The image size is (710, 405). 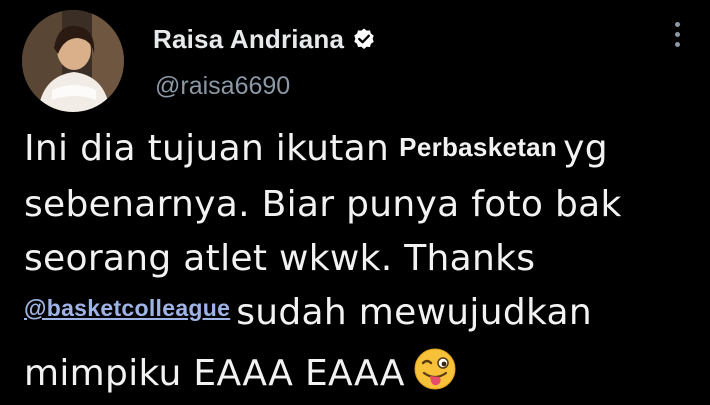 What do you see at coordinates (677, 40) in the screenshot?
I see `more-vertical-icon` at bounding box center [677, 40].